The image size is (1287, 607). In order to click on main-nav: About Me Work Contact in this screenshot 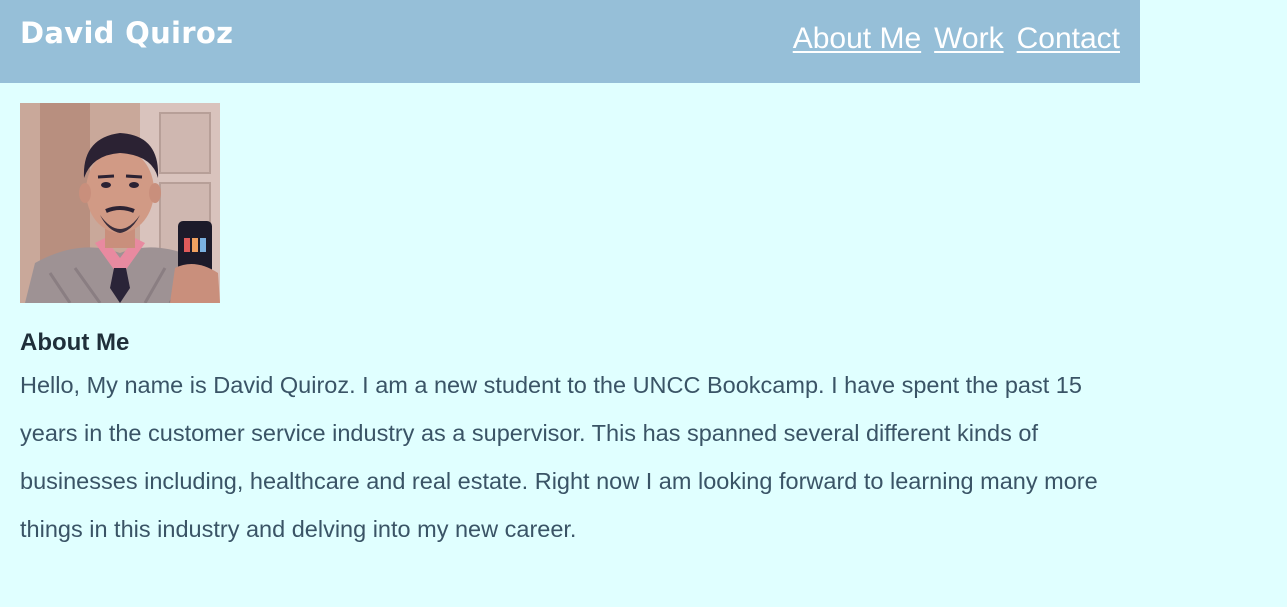, I will do `click(956, 39)`.